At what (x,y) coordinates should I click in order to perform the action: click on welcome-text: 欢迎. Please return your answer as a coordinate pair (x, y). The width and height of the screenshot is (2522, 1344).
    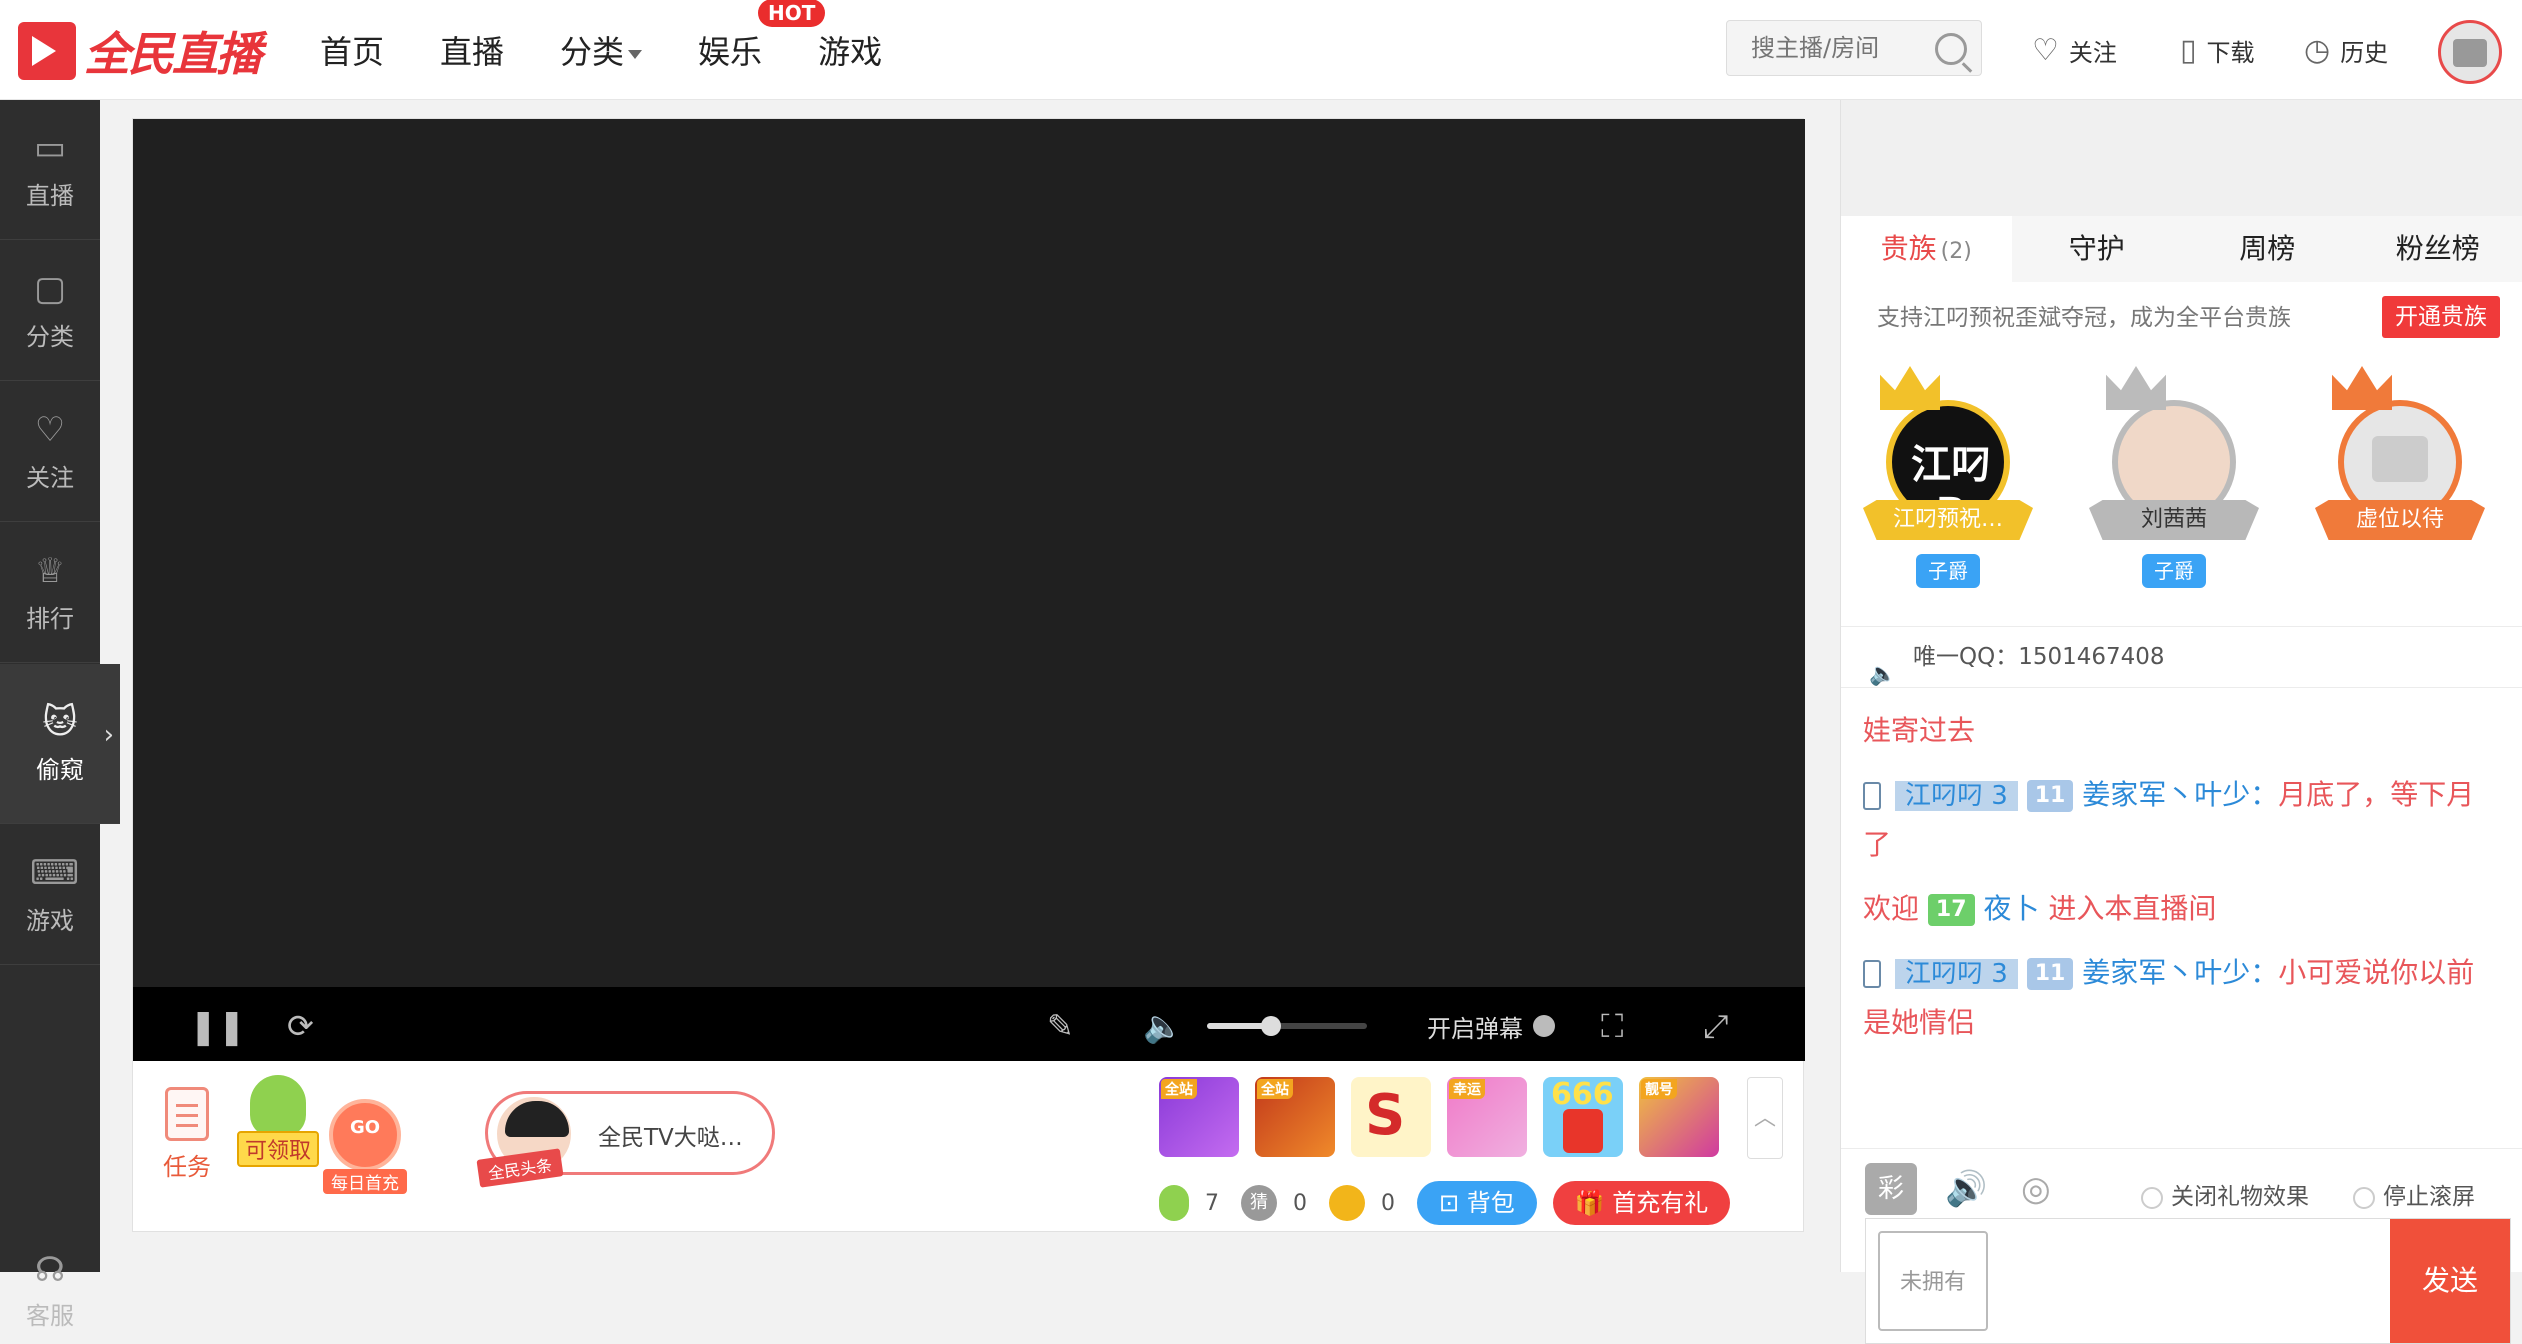
    Looking at the image, I should click on (1891, 908).